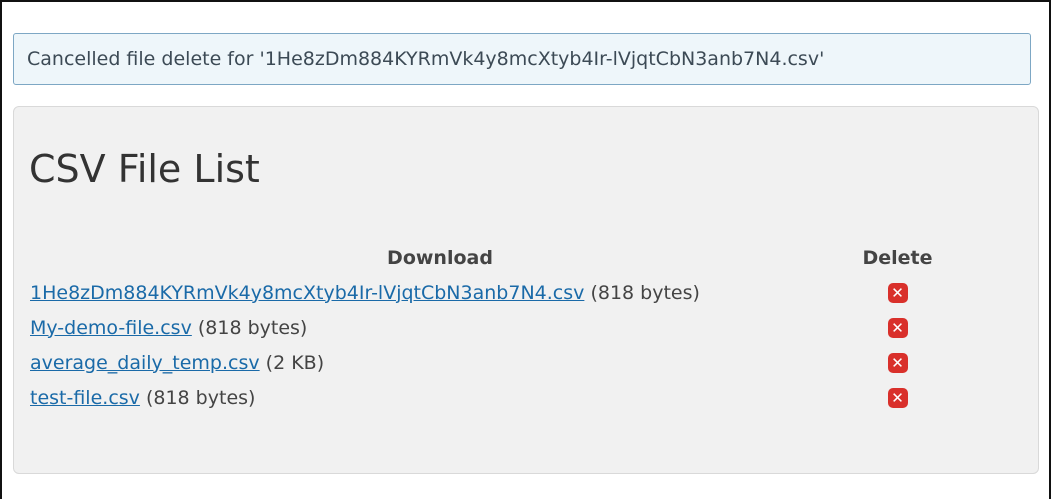  I want to click on file-download-link: My-demo-file.csv, so click(111, 328).